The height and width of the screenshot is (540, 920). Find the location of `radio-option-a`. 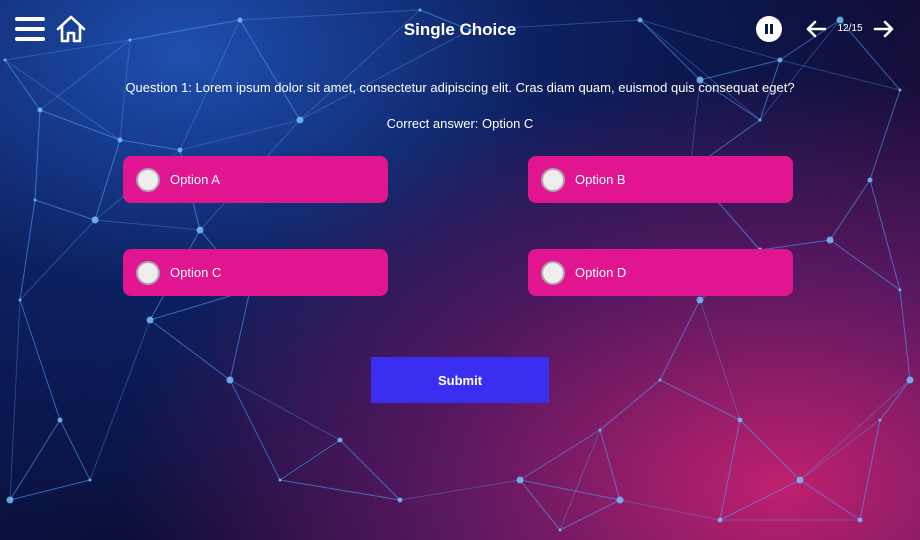

radio-option-a is located at coordinates (148, 180).